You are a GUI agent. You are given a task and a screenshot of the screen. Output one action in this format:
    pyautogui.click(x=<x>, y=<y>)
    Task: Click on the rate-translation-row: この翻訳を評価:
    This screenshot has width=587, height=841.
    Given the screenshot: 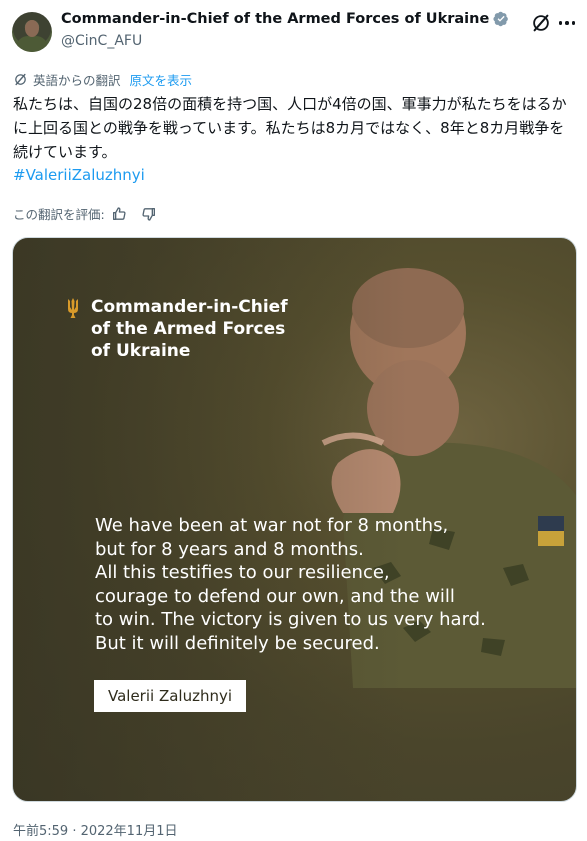 What is the action you would take?
    pyautogui.click(x=85, y=213)
    